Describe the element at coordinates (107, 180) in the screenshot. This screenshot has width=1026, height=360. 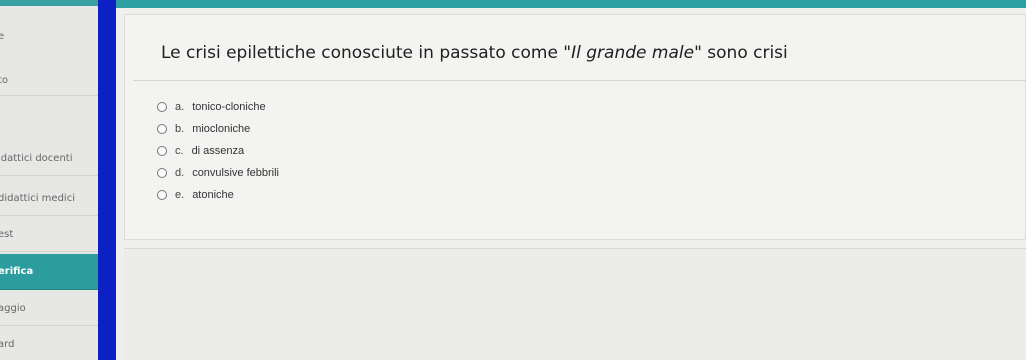
I see `blue-edge-strip` at that location.